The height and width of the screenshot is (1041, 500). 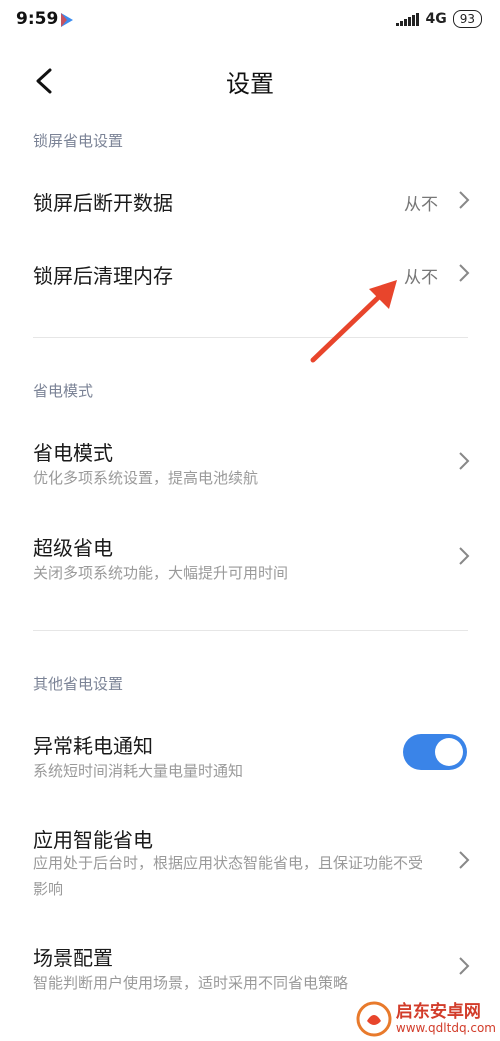 What do you see at coordinates (191, 983) in the screenshot?
I see `row-subtitle: 智能判断用户使用场景，适时采用不同省电策略` at bounding box center [191, 983].